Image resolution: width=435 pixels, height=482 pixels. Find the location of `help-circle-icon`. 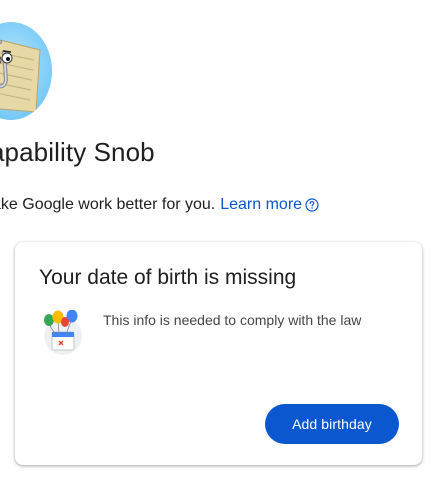

help-circle-icon is located at coordinates (312, 205).